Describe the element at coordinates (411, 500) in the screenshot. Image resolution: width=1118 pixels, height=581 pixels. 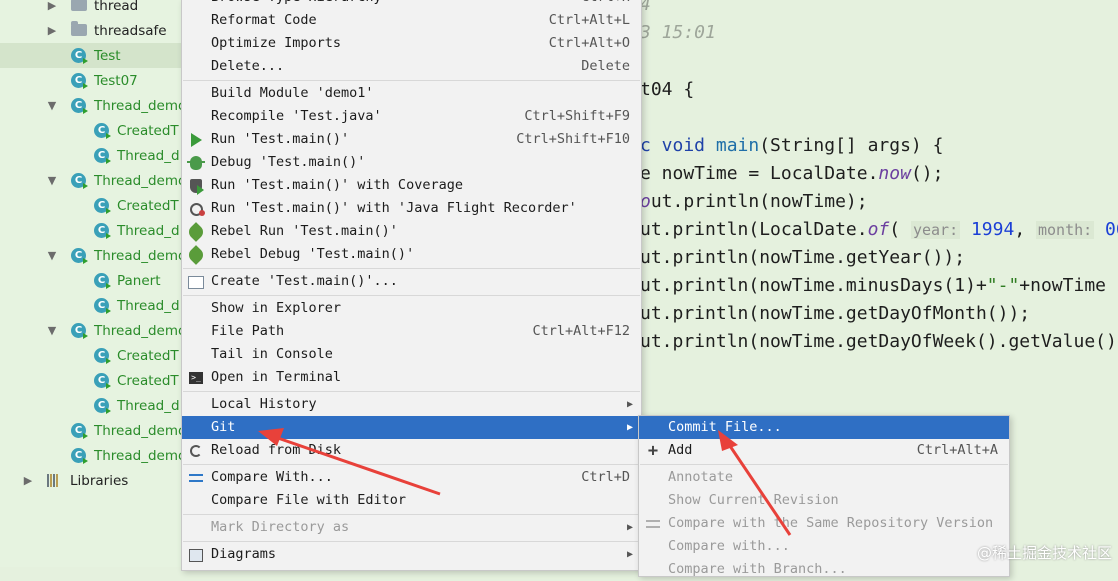
I see `menu-compare-file-with-editor: Compare File with Editor` at that location.